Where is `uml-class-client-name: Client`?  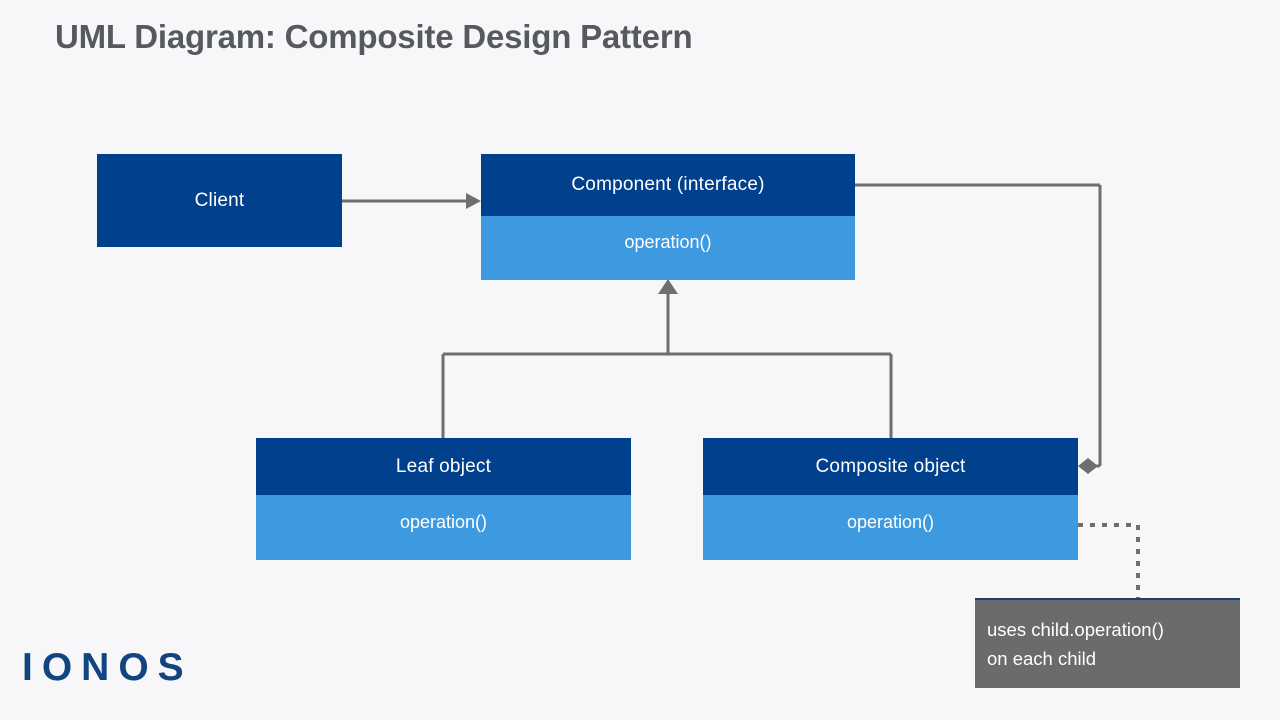
uml-class-client-name: Client is located at coordinates (219, 200).